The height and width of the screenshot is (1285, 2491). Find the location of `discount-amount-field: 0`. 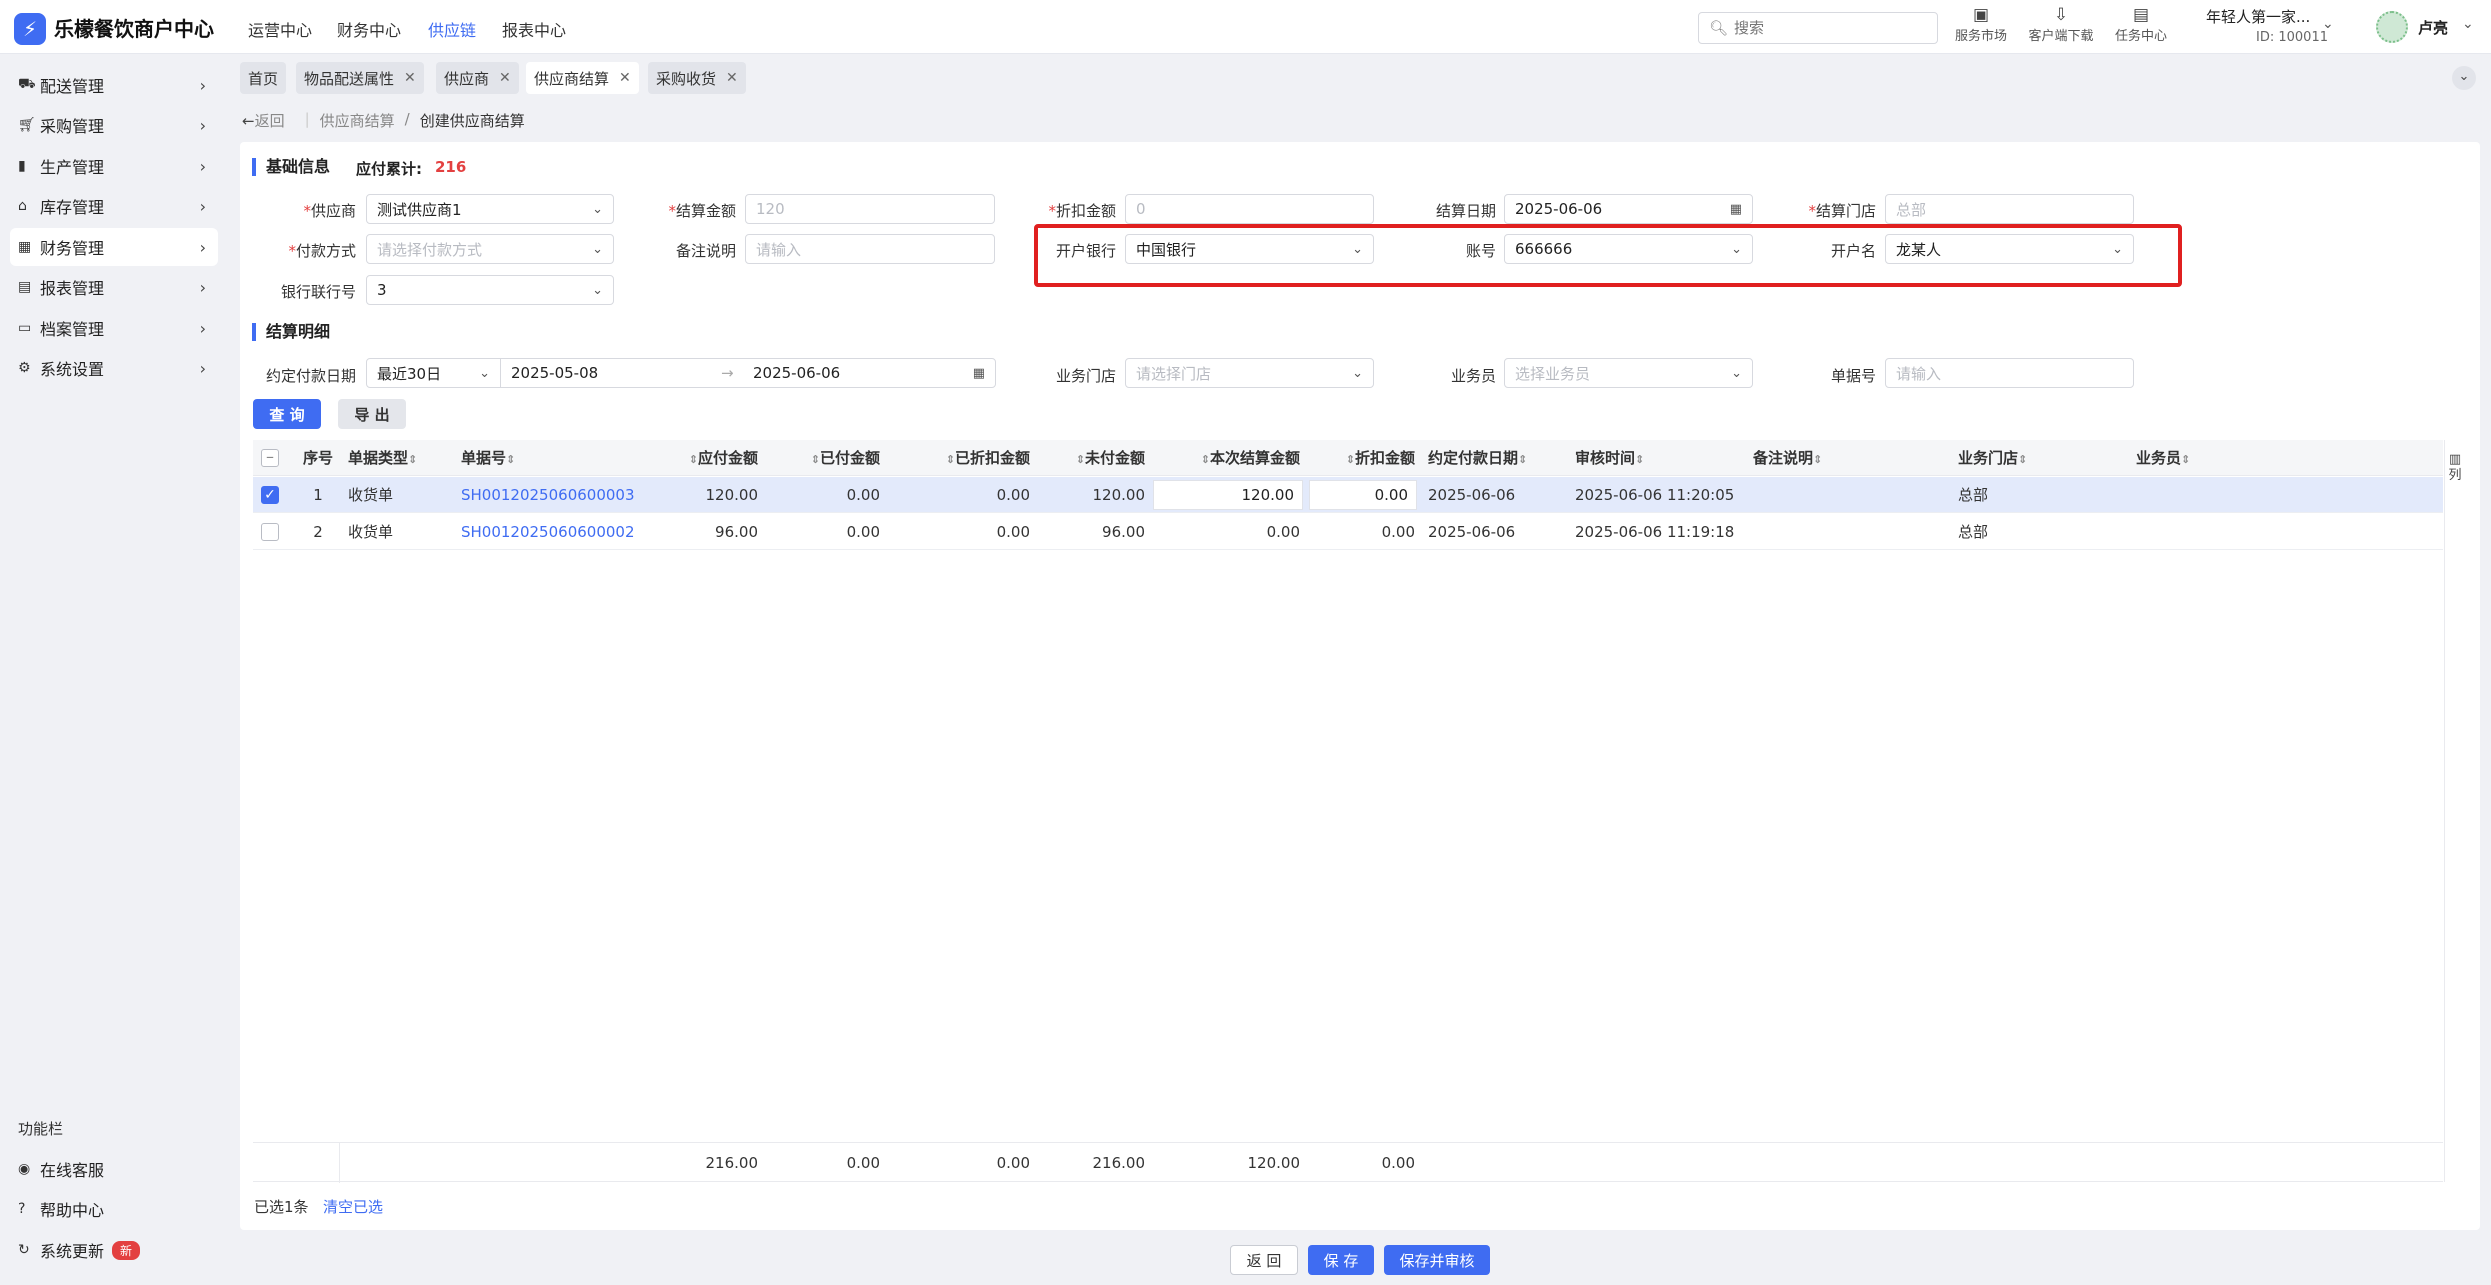

discount-amount-field: 0 is located at coordinates (1249, 209).